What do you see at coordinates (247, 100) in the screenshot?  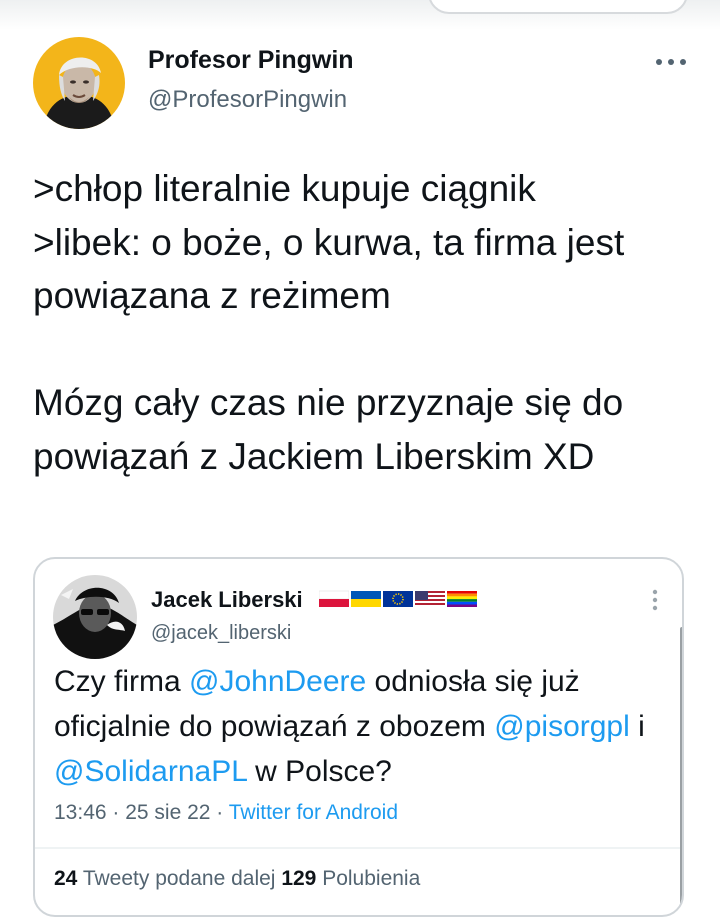 I see `author-handle: @ProfesorPingwin` at bounding box center [247, 100].